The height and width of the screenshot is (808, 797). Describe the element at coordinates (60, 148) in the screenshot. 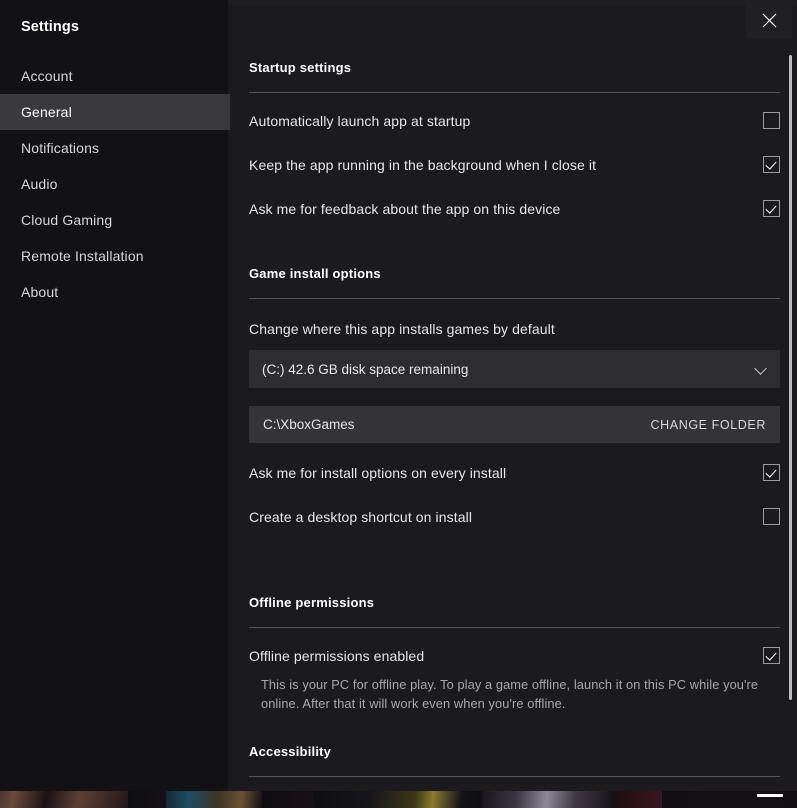

I see `sidebar-item-label: Notifications` at that location.